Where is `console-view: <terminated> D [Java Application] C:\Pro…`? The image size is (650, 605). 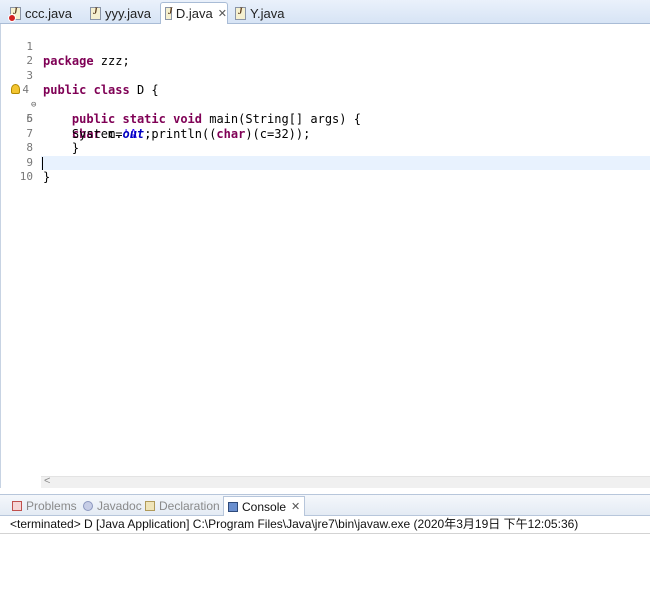
console-view: <terminated> D [Java Application] C:\Pro… is located at coordinates (325, 560).